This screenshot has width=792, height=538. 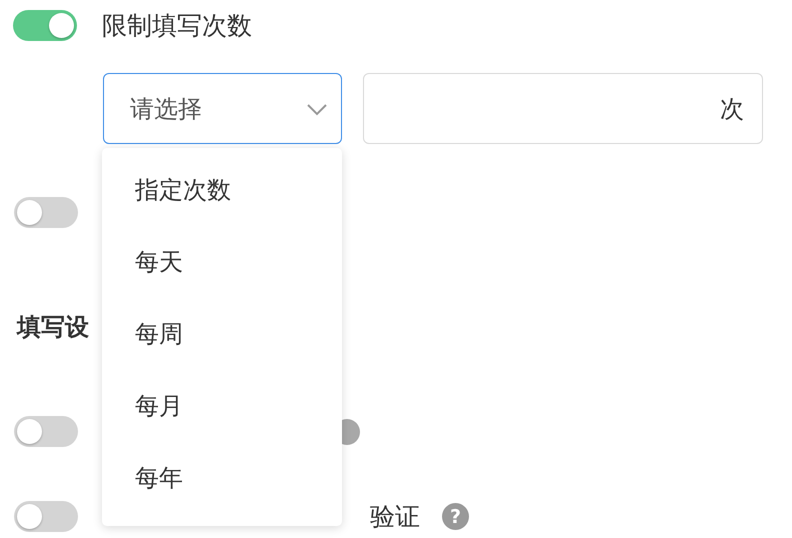 I want to click on menu-item: 每天, so click(x=222, y=262).